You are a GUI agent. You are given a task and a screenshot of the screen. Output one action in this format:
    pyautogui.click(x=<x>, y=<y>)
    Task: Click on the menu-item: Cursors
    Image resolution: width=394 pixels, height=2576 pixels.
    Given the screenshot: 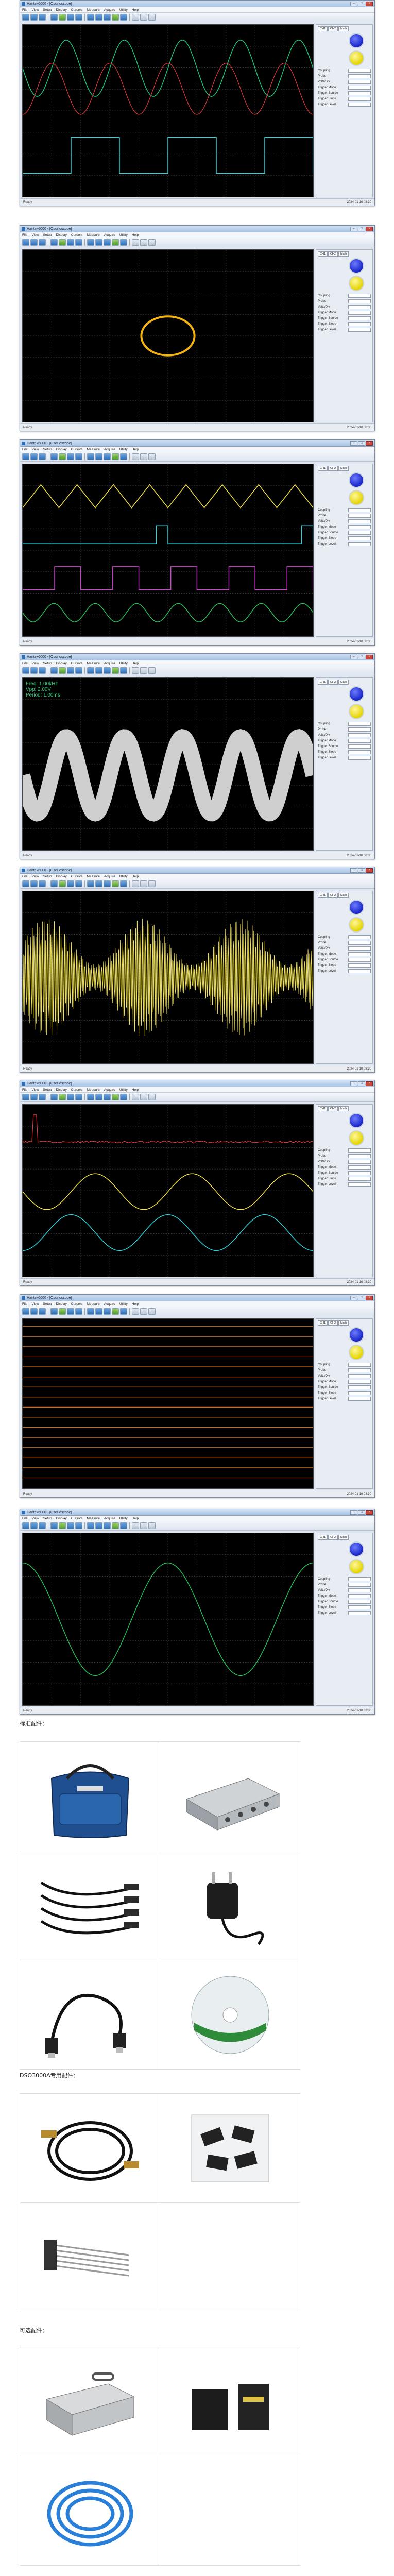 What is the action you would take?
    pyautogui.click(x=77, y=1304)
    